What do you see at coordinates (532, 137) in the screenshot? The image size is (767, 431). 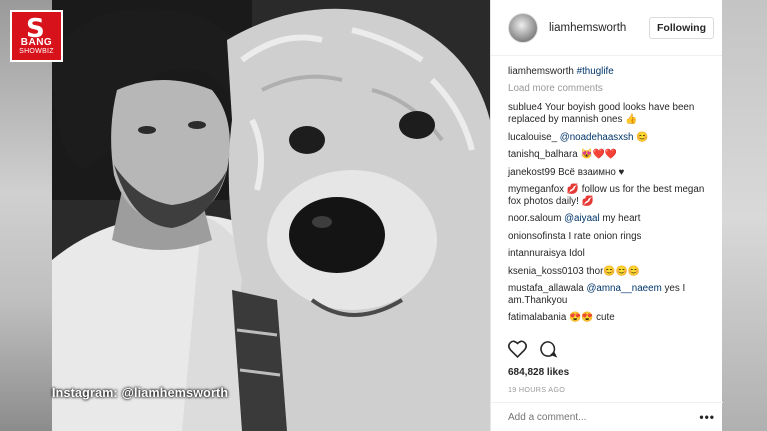 I see `comment-username: lucalouise_` at bounding box center [532, 137].